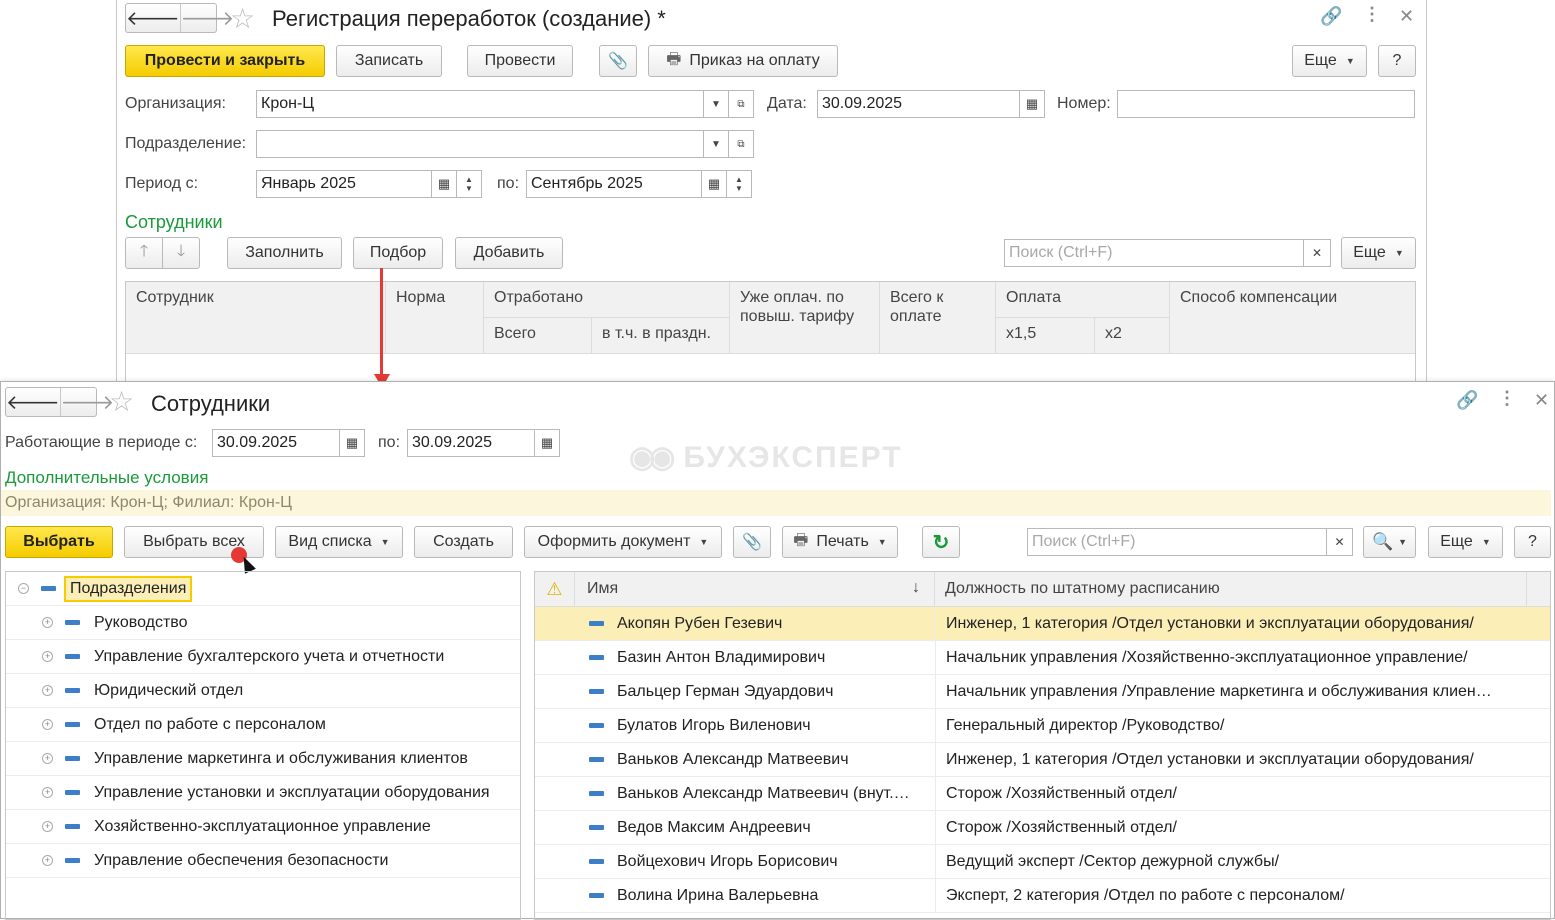 The width and height of the screenshot is (1555, 920). I want to click on col-worked-holiday: в т.ч. в праздн., so click(661, 336).